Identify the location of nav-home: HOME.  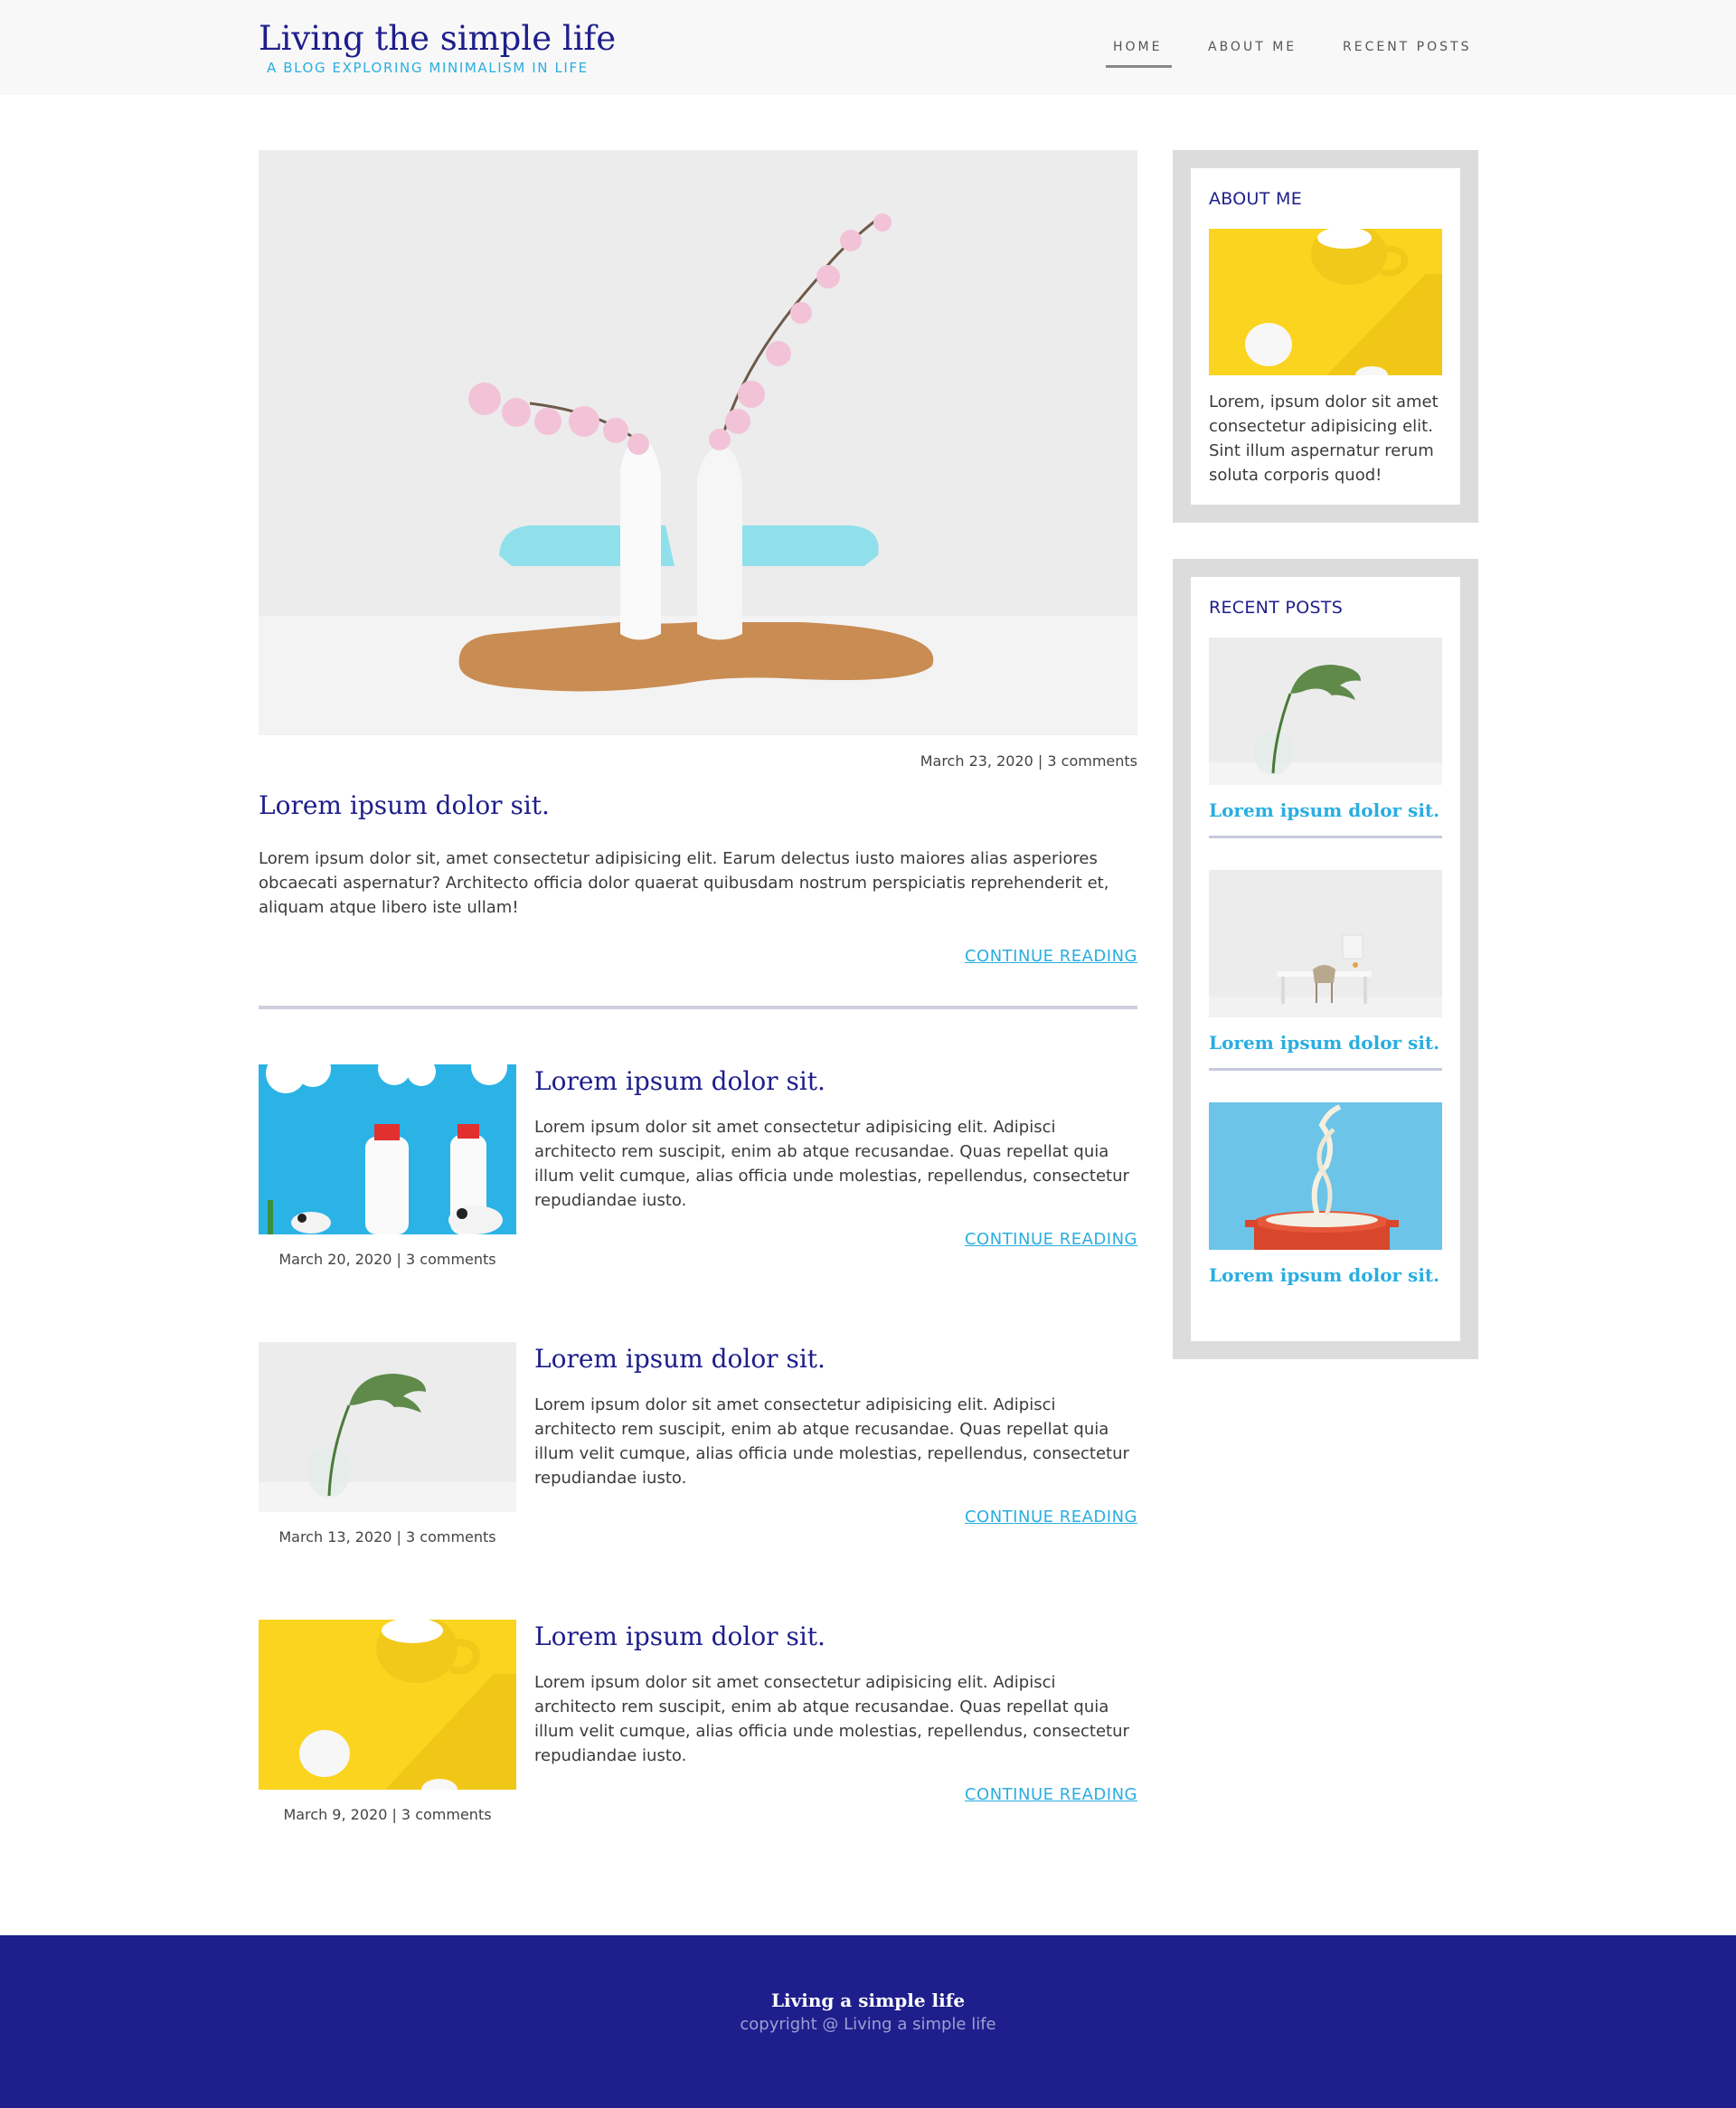
(1138, 47).